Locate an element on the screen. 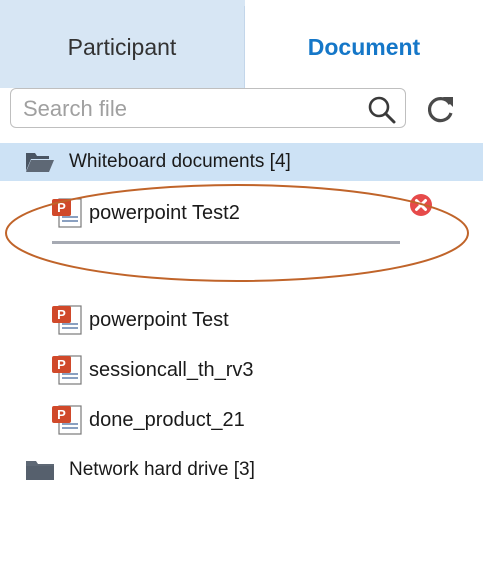 This screenshot has width=483, height=584. folder-label: Whiteboard documents [4] is located at coordinates (180, 161).